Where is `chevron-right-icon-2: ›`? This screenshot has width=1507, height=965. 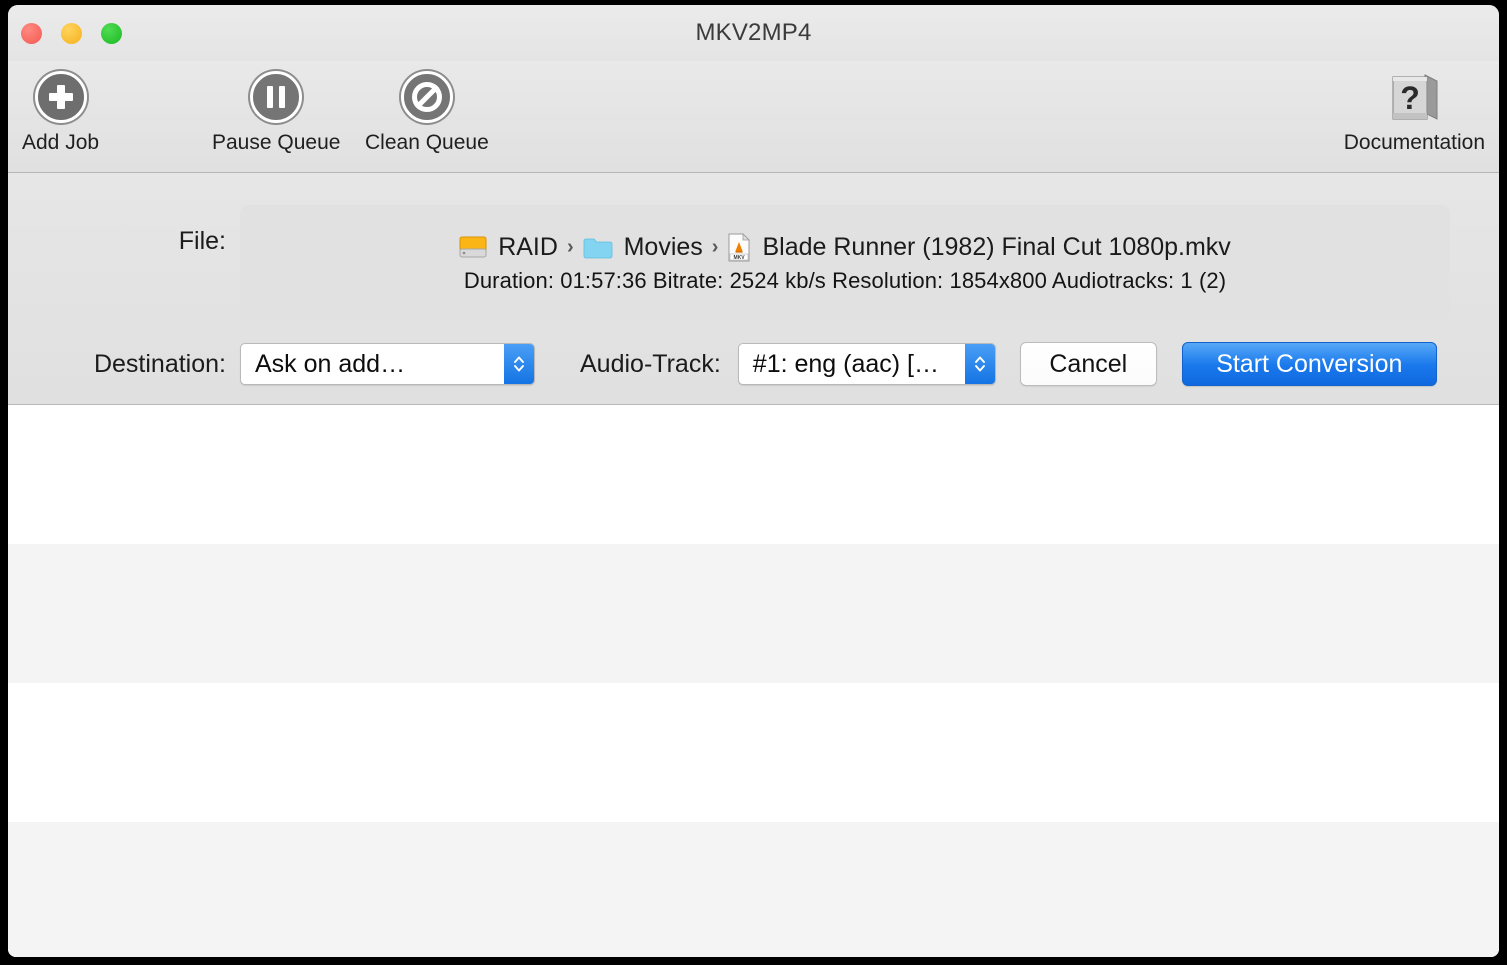
chevron-right-icon-2: › is located at coordinates (715, 246).